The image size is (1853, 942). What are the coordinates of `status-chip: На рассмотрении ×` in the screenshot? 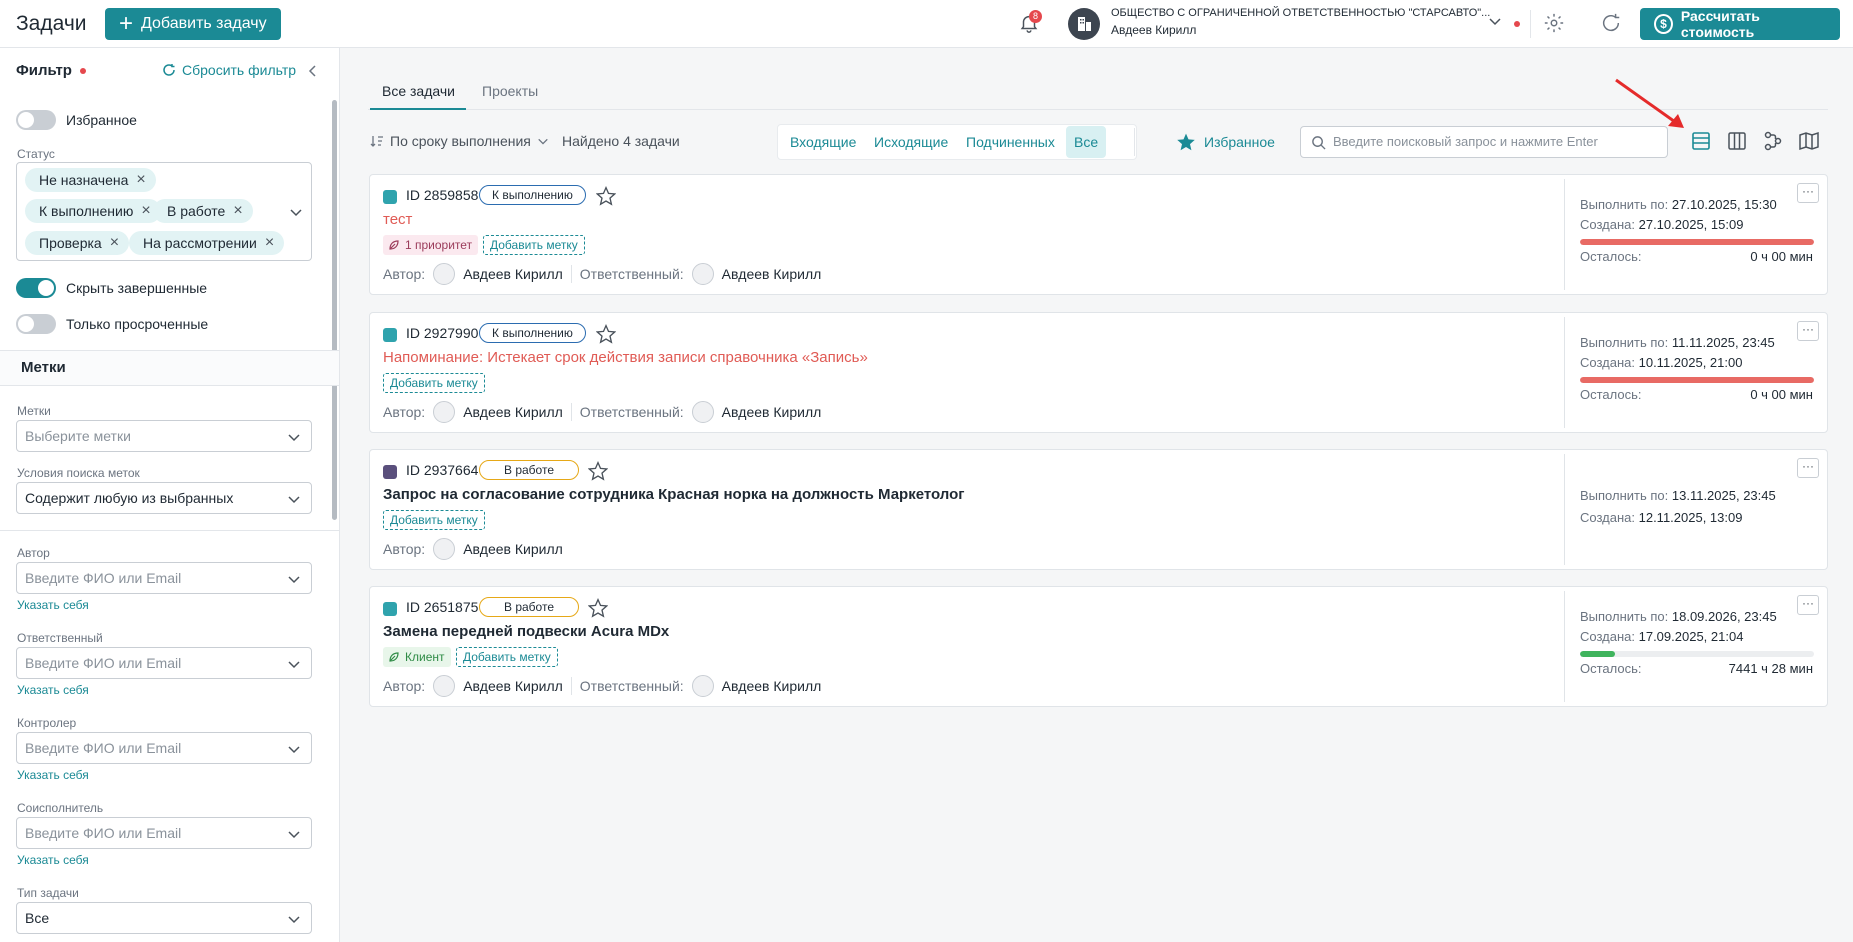 It's located at (207, 243).